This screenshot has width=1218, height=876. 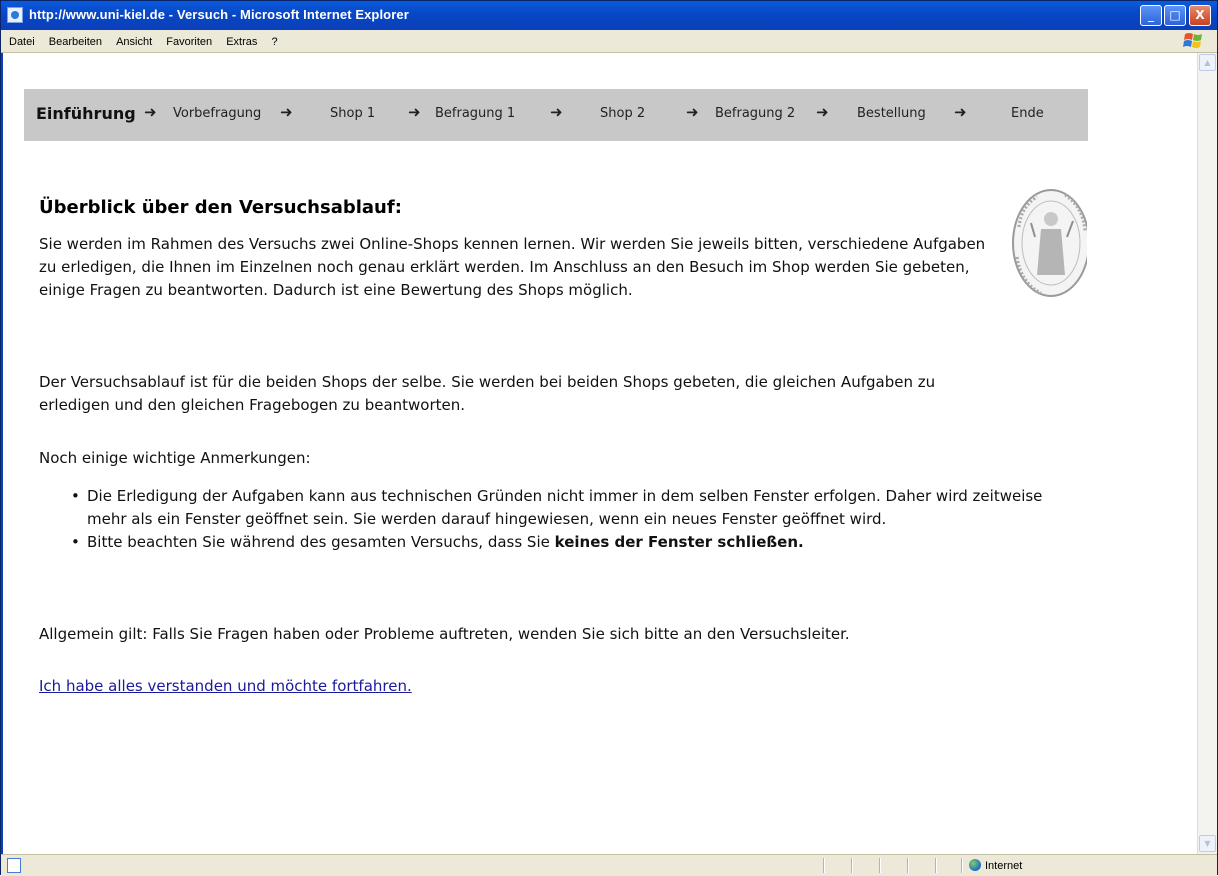 What do you see at coordinates (1200, 15) in the screenshot?
I see `close-button: X` at bounding box center [1200, 15].